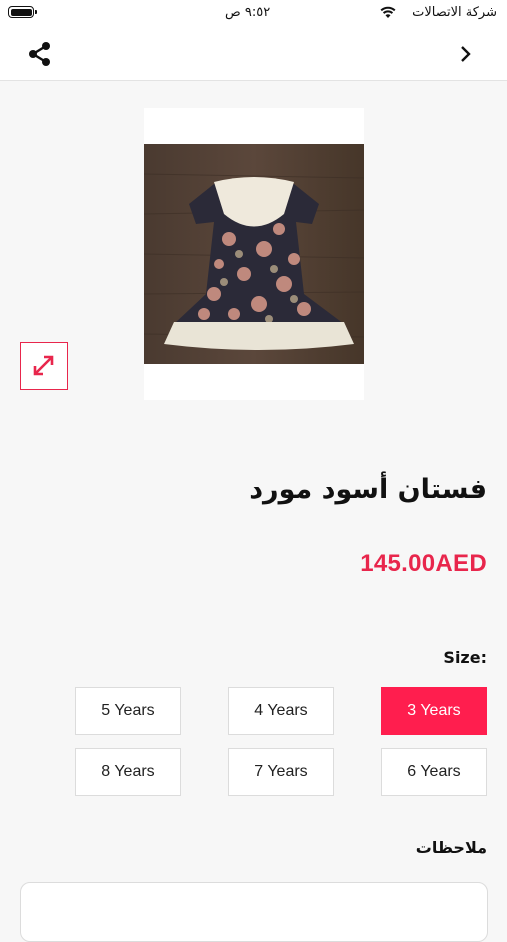  I want to click on size-option-7-years: 7 Years, so click(281, 772).